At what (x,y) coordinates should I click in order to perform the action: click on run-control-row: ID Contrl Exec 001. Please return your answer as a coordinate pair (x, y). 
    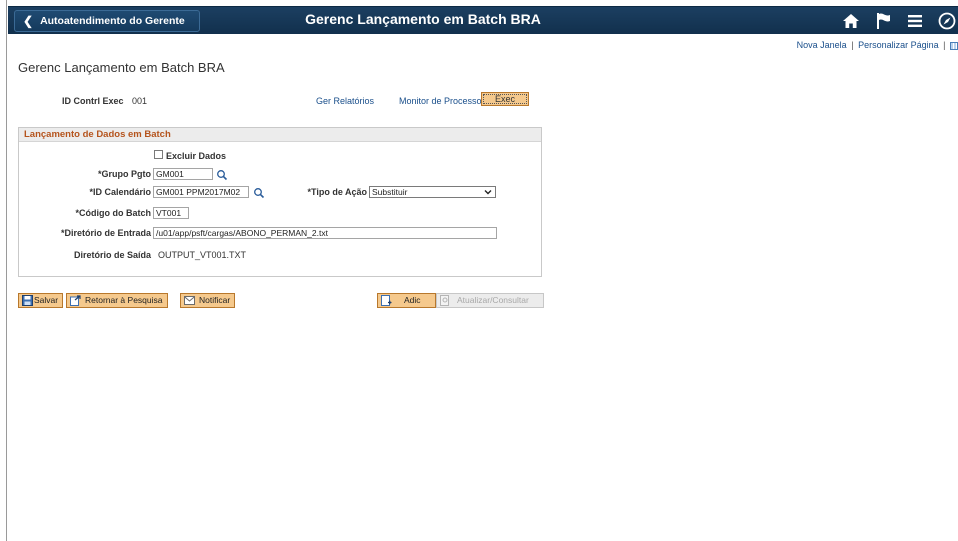
    Looking at the image, I should click on (104, 101).